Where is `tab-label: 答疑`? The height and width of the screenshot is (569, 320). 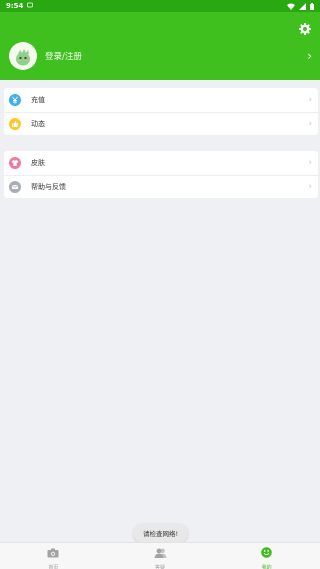 tab-label: 答疑 is located at coordinates (160, 566).